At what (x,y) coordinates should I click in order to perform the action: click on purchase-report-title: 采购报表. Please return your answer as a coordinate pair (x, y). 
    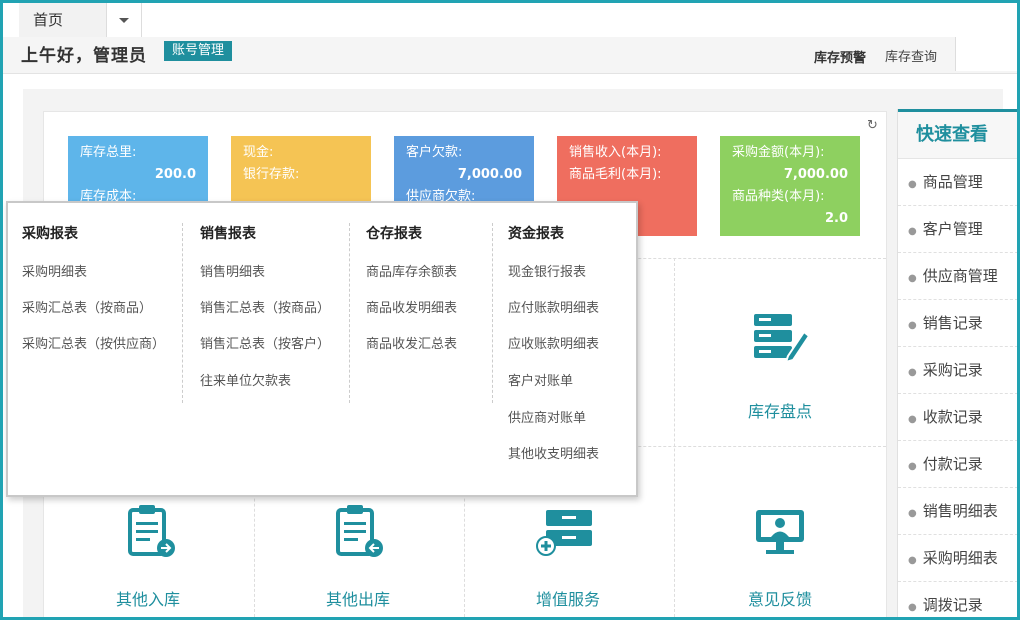
    Looking at the image, I should click on (50, 234).